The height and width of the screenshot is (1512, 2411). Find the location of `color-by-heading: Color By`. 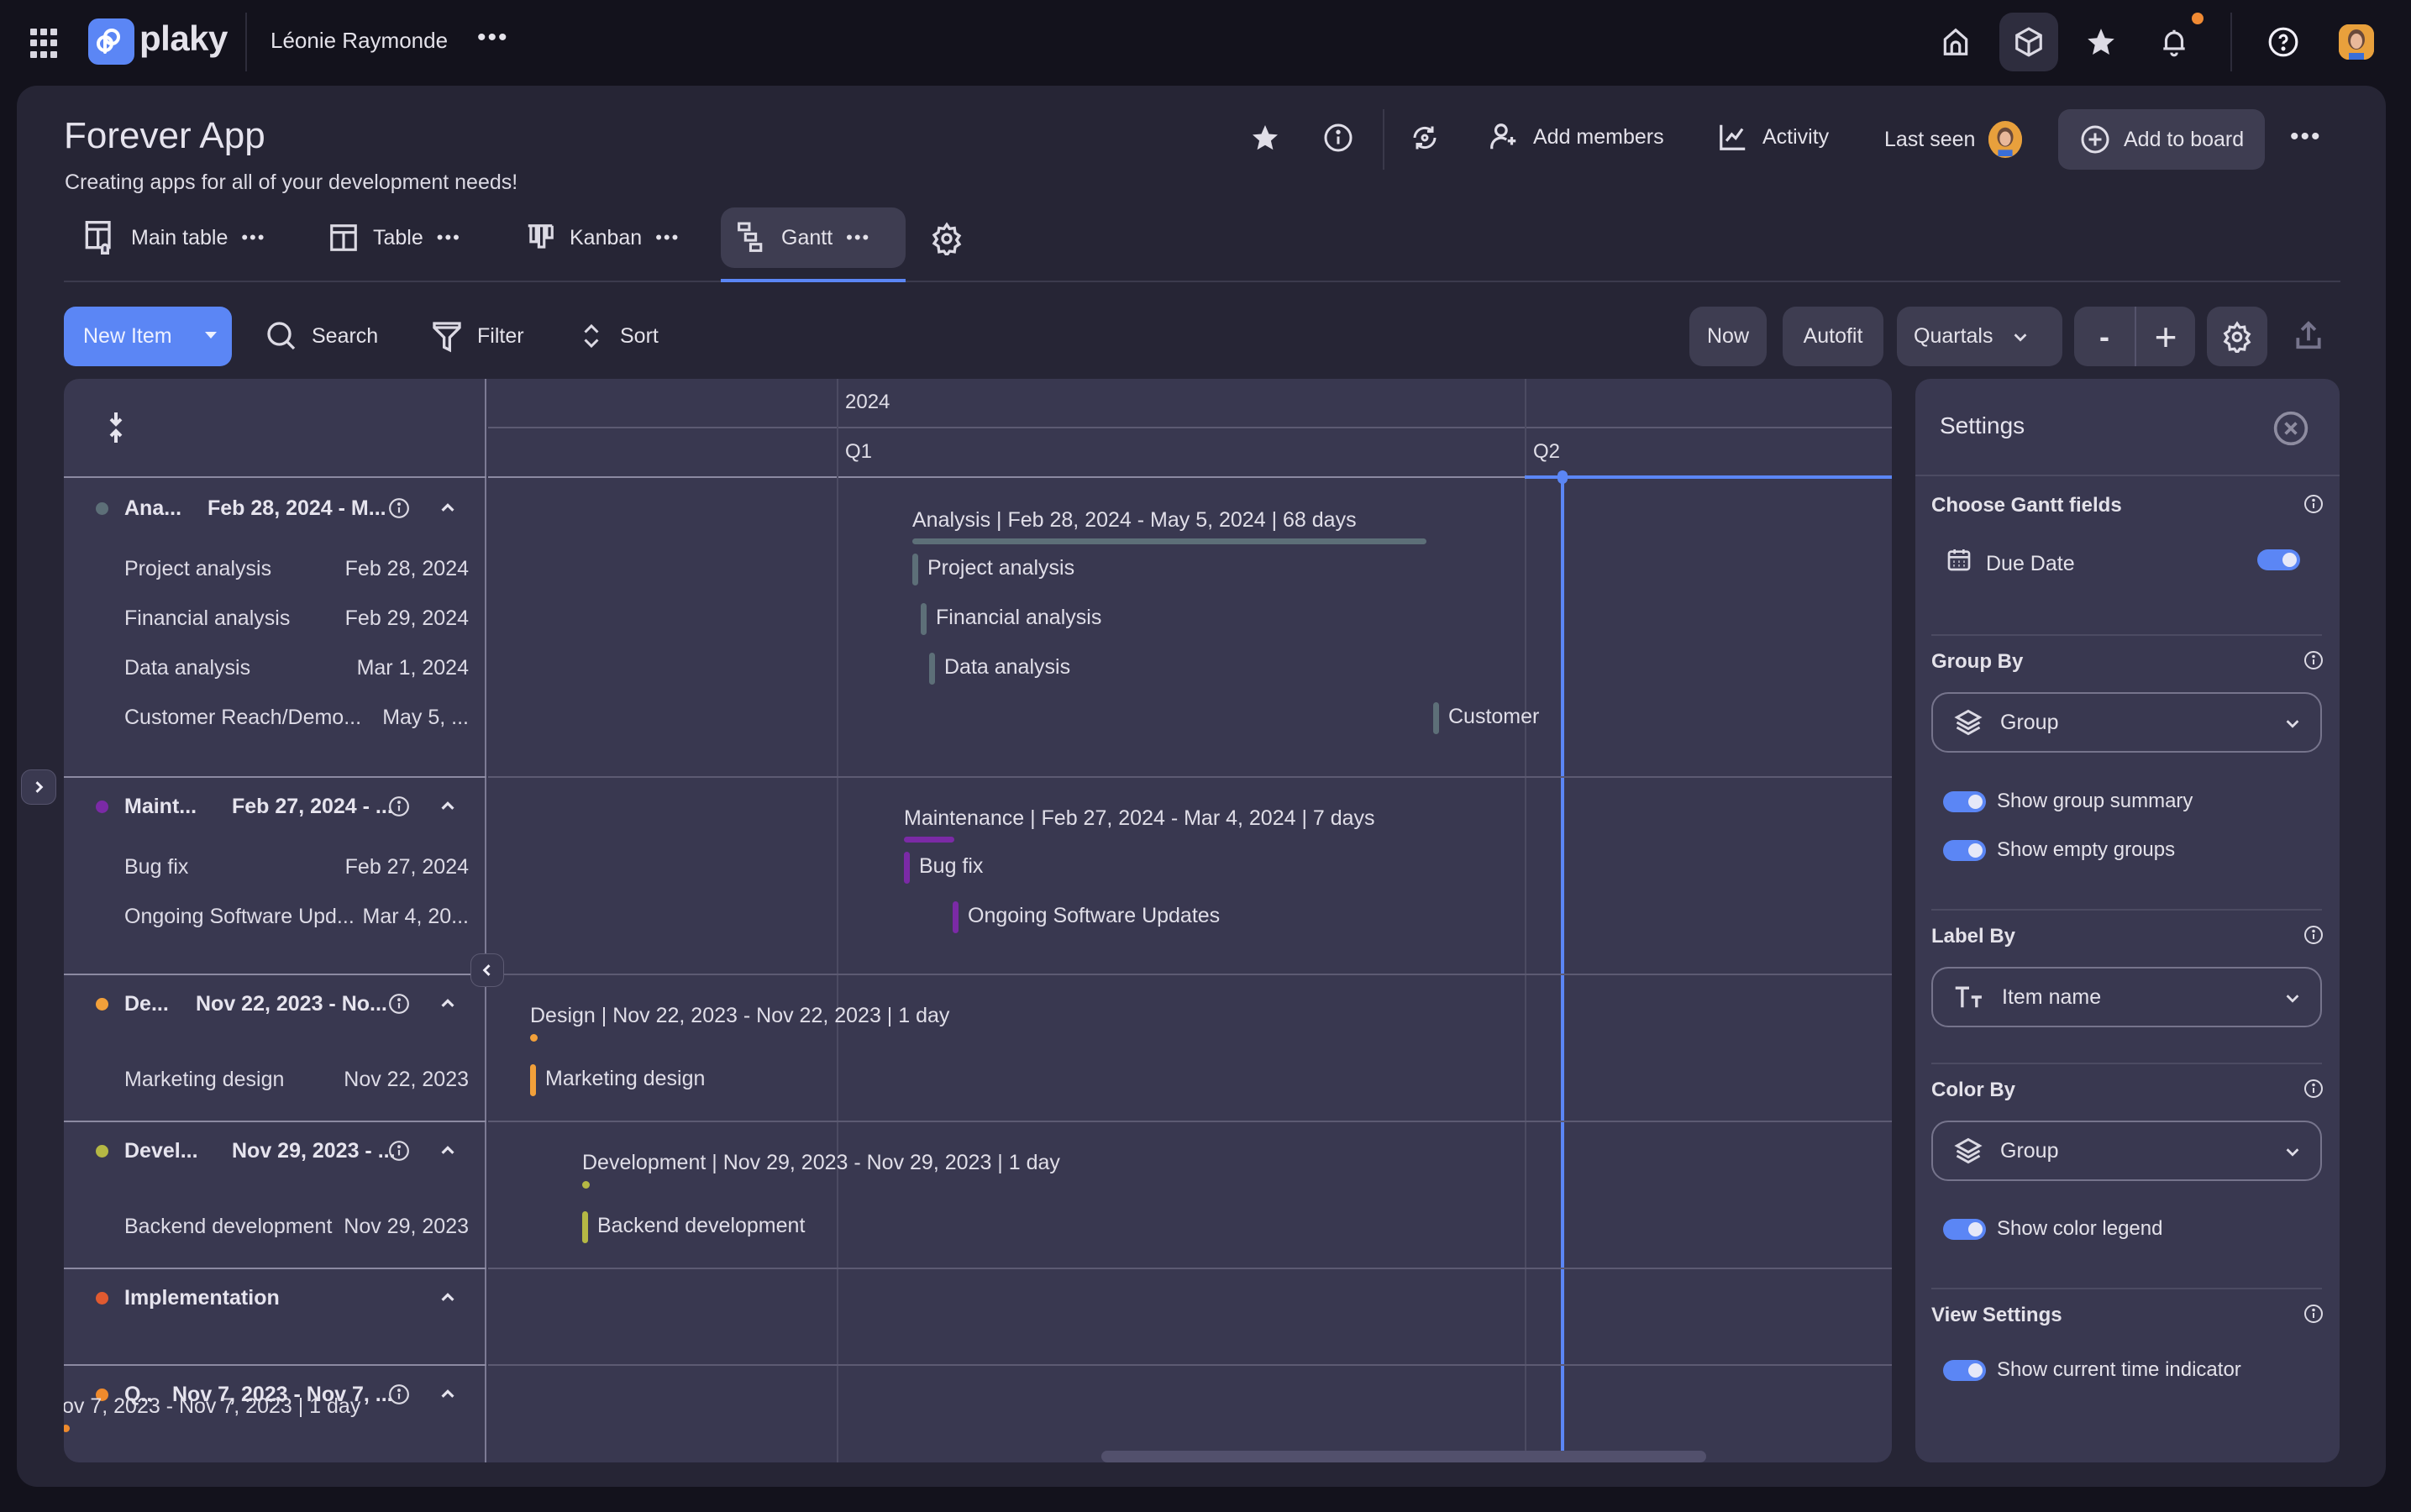

color-by-heading: Color By is located at coordinates (1973, 1090).